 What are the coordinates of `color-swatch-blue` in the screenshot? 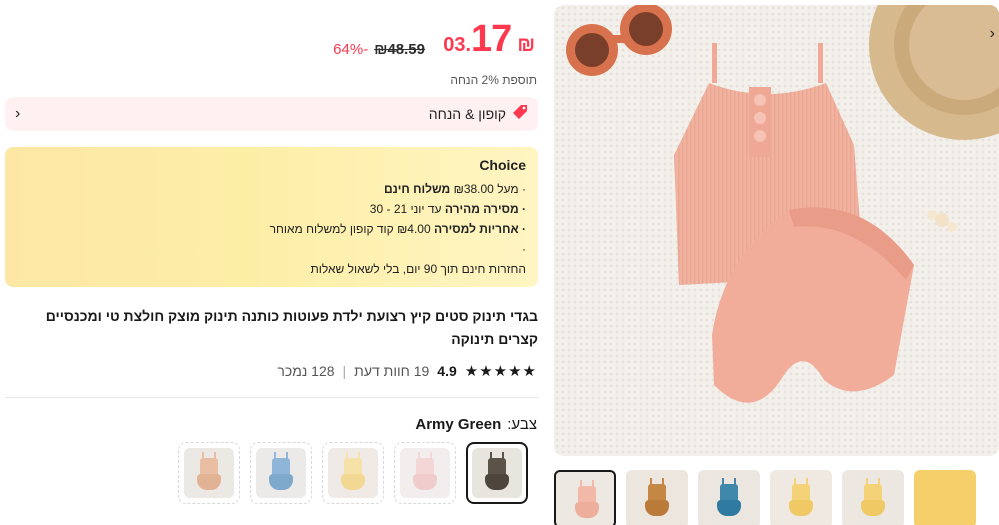 It's located at (281, 473).